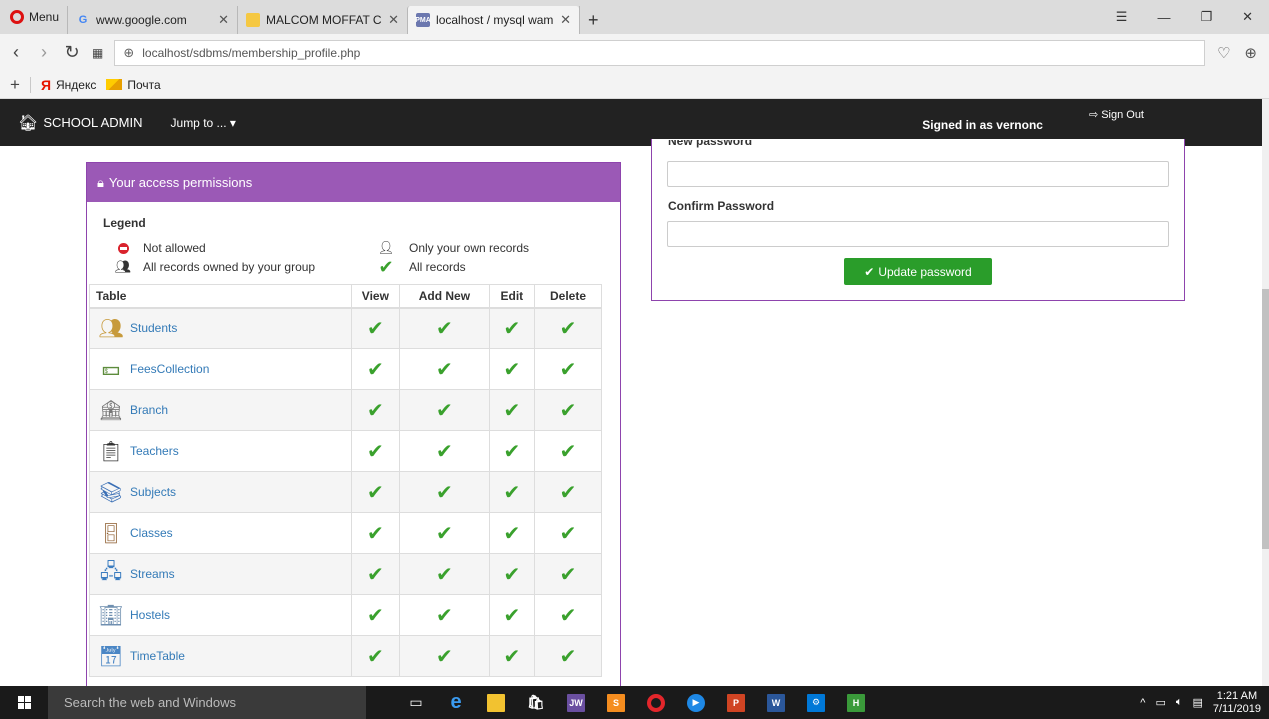  What do you see at coordinates (157, 656) in the screenshot?
I see `table-link: TimeTable` at bounding box center [157, 656].